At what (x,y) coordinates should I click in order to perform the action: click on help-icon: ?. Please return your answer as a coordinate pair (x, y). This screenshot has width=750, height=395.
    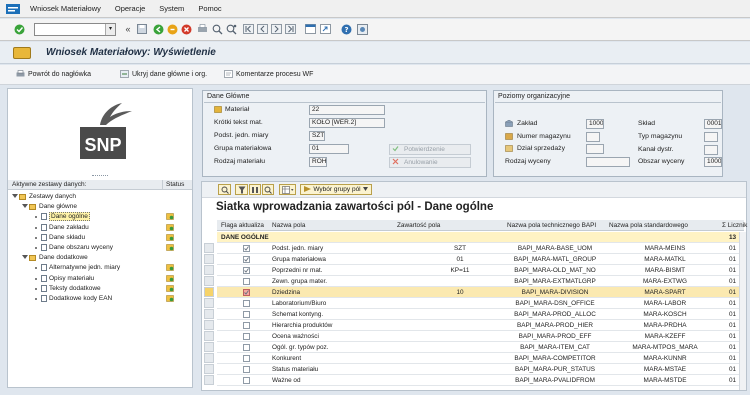
    Looking at the image, I should click on (346, 29).